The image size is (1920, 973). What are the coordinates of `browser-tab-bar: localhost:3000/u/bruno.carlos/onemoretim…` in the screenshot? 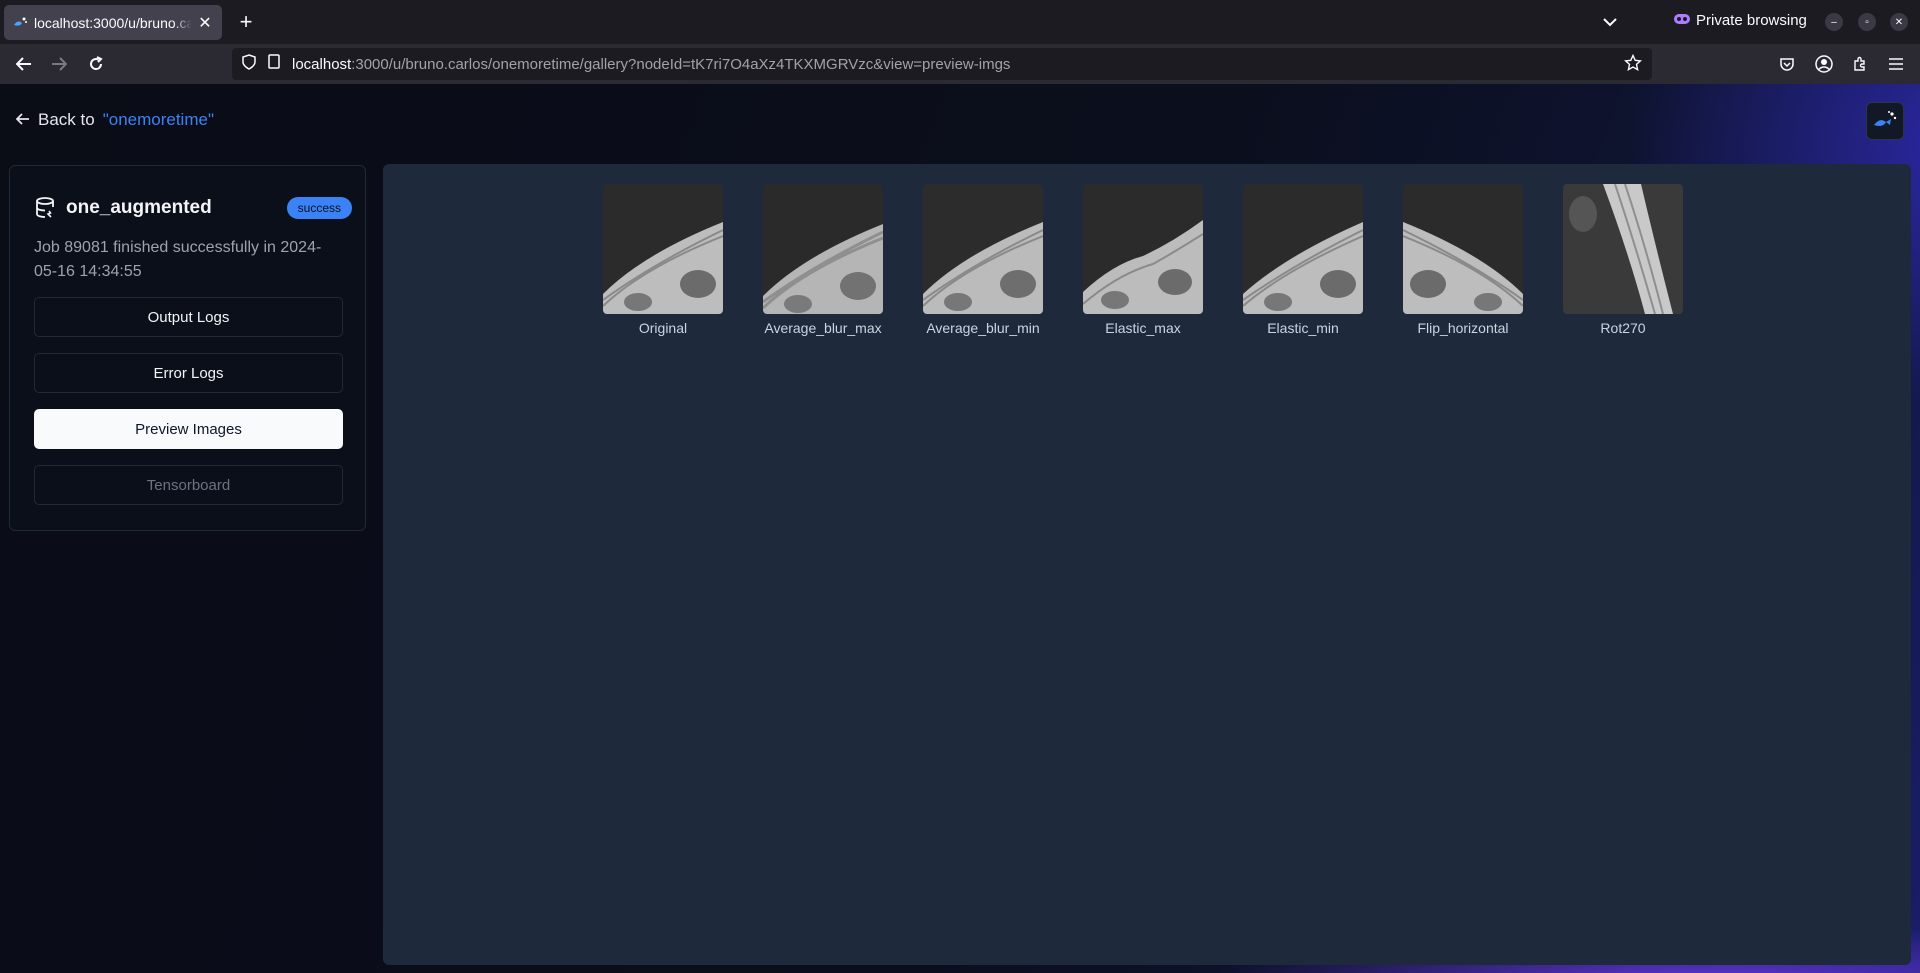 It's located at (960, 22).